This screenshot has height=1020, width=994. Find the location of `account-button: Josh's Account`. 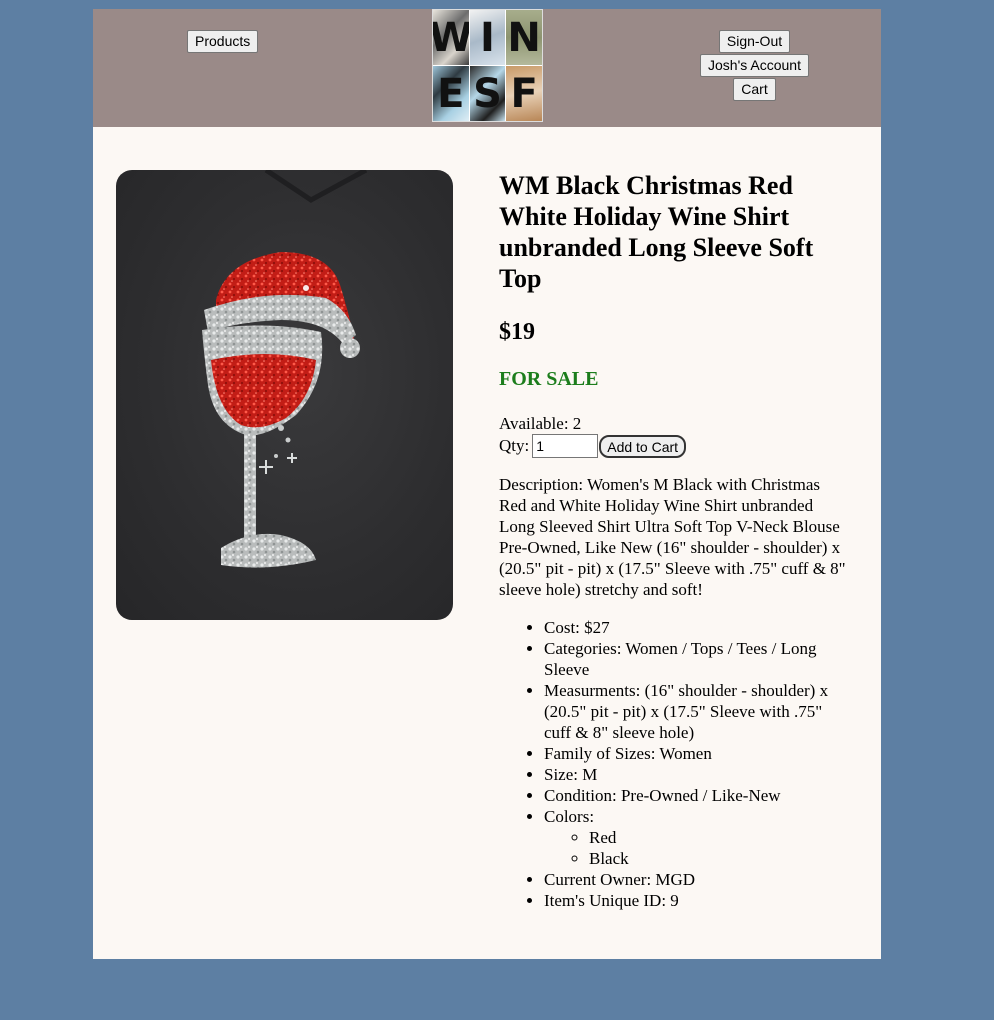

account-button: Josh's Account is located at coordinates (754, 65).